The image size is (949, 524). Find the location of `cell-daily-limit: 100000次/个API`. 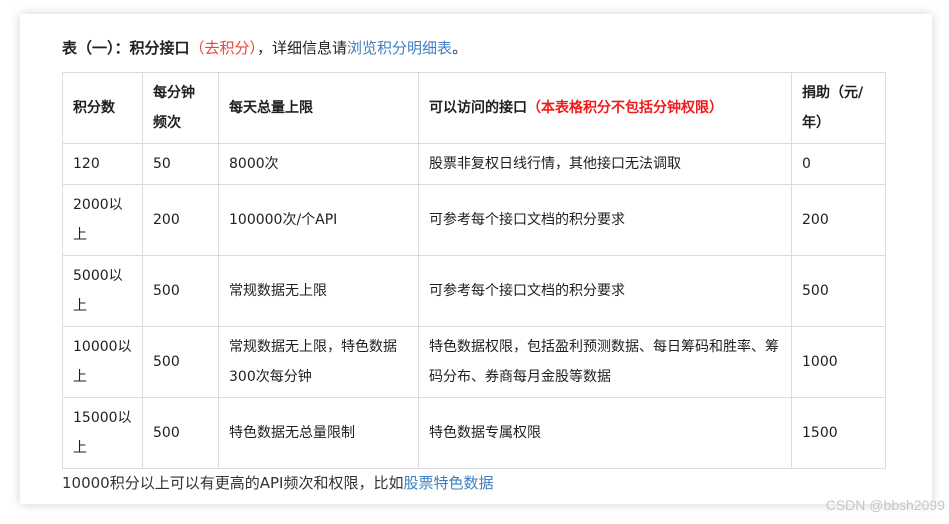

cell-daily-limit: 100000次/个API is located at coordinates (318, 220).